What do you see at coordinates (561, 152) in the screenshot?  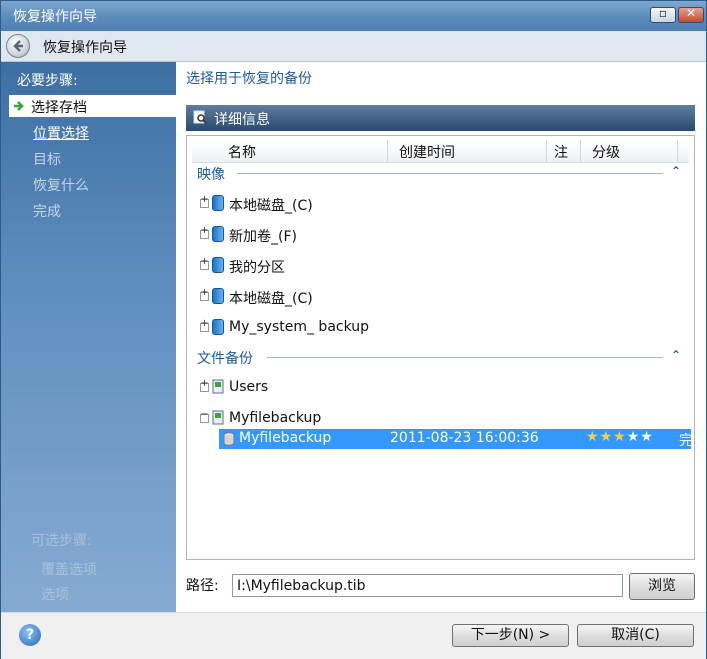 I see `column-comment: 注` at bounding box center [561, 152].